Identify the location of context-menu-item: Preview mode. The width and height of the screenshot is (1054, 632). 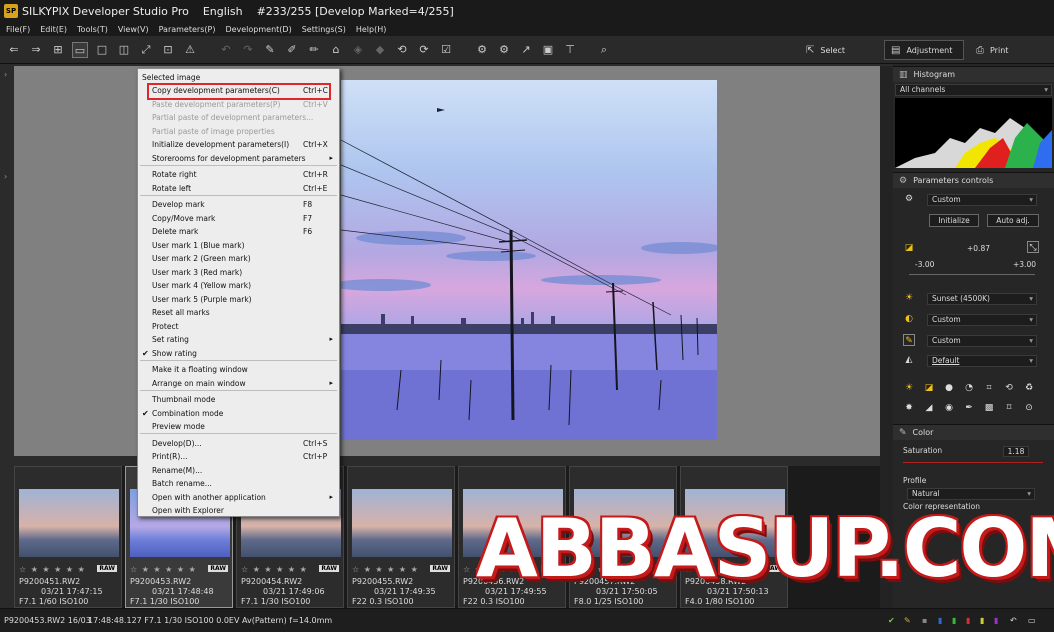
(238, 426).